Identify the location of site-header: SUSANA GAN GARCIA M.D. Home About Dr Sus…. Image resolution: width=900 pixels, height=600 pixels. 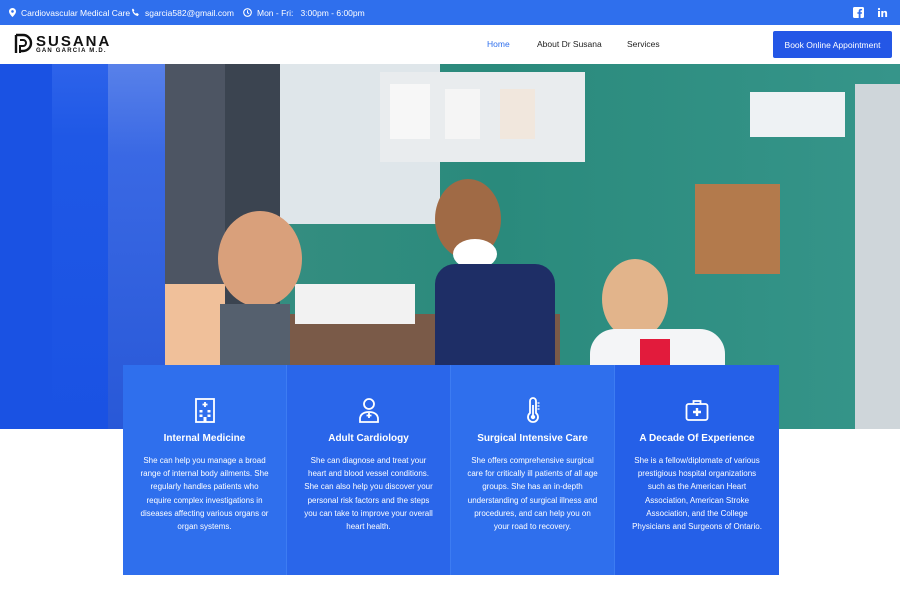
(450, 44).